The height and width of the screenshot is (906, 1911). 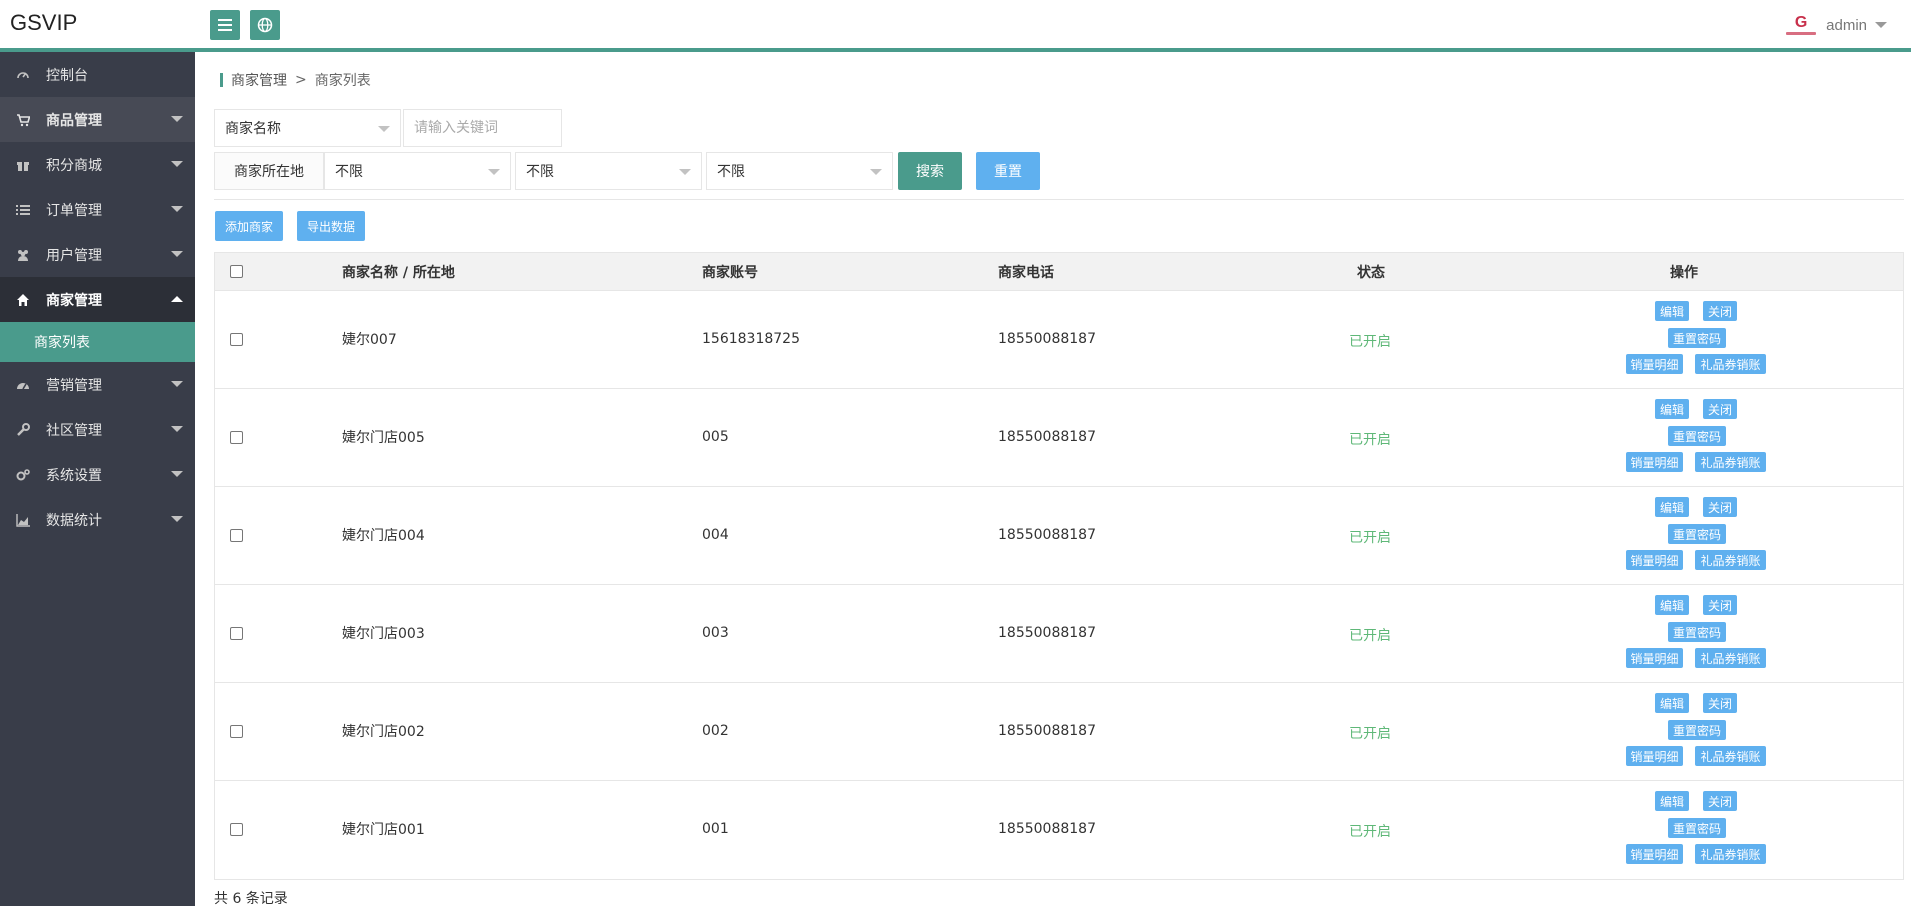 I want to click on sidebar-item-marketing: 营销管理, so click(x=97, y=384).